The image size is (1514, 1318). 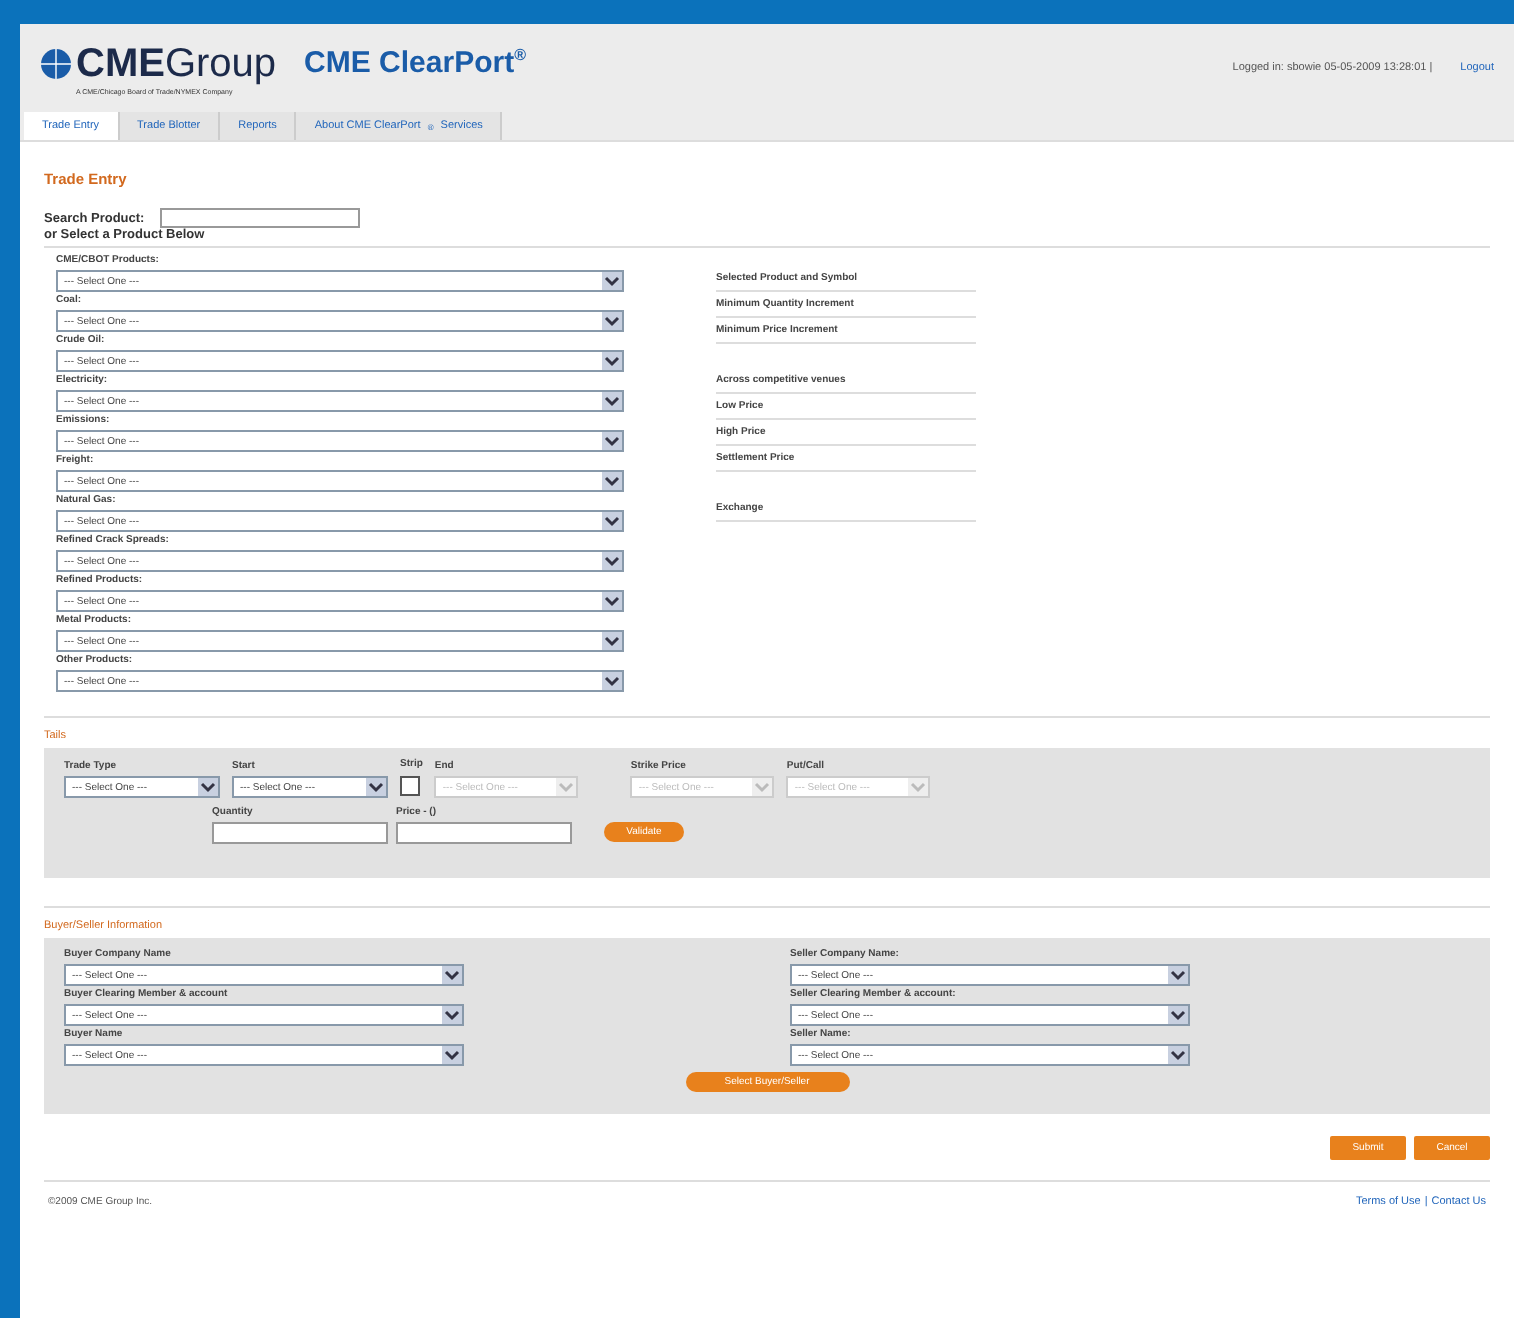 I want to click on checkbox, so click(x=410, y=786).